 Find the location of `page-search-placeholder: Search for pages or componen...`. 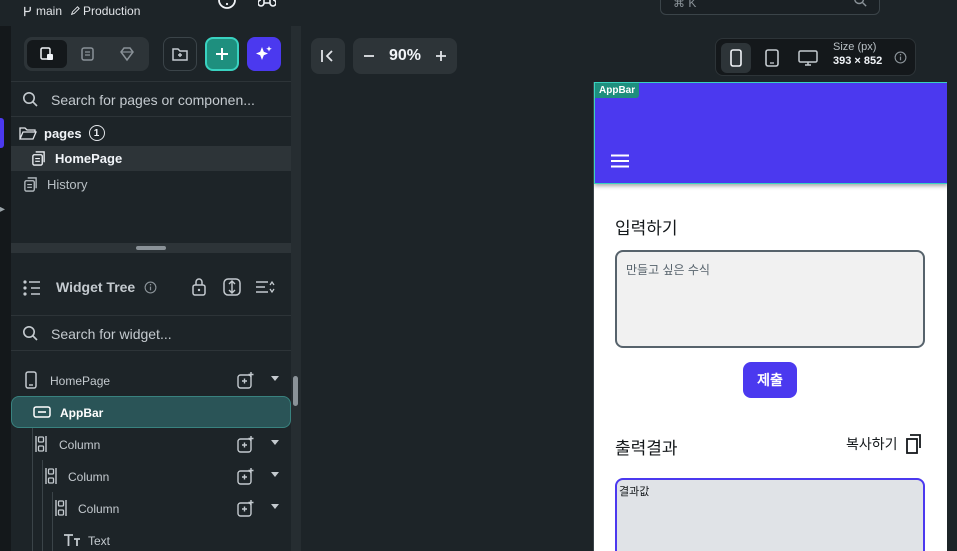

page-search-placeholder: Search for pages or componen... is located at coordinates (153, 100).